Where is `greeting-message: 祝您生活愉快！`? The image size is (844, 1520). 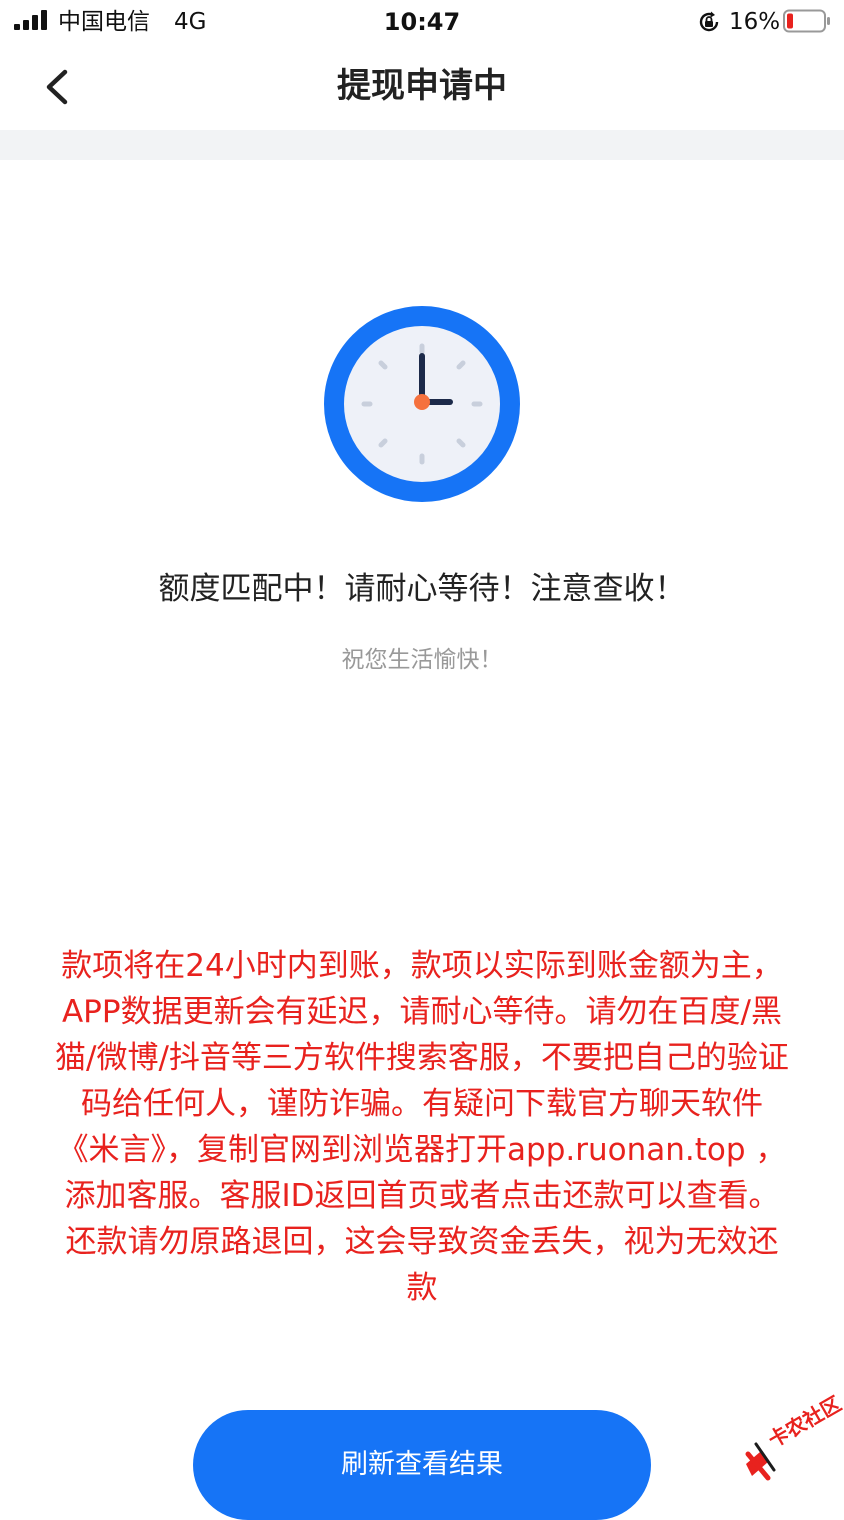
greeting-message: 祝您生活愉快！ is located at coordinates (422, 660).